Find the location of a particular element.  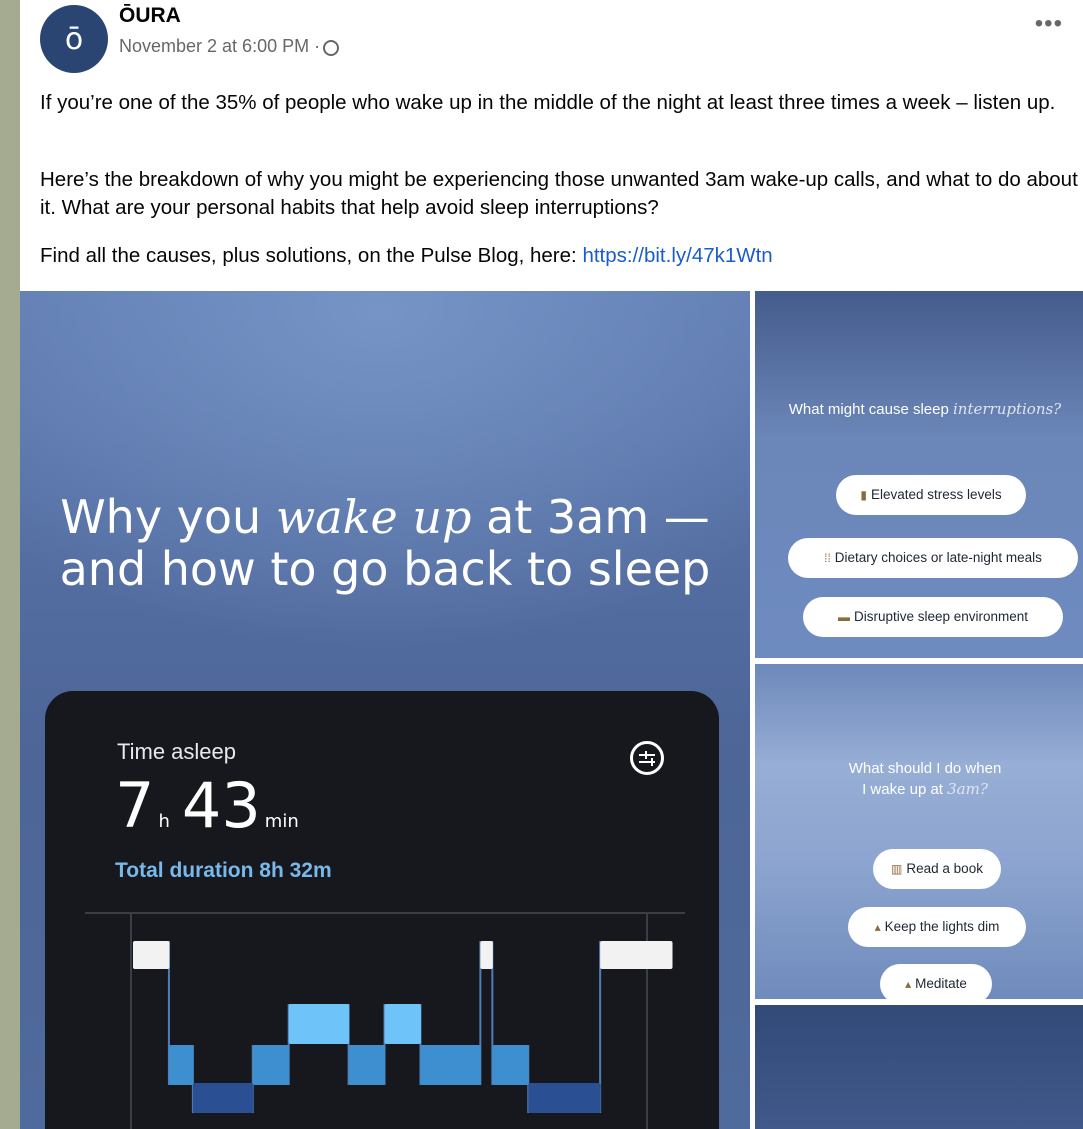

pill-label: Meditate is located at coordinates (941, 983).